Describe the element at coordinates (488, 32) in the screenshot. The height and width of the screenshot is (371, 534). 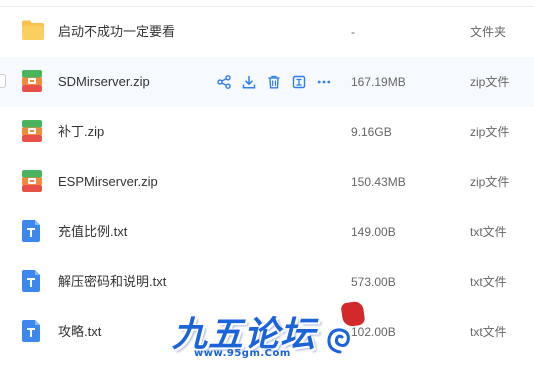
I see `file-type: 文件夹` at that location.